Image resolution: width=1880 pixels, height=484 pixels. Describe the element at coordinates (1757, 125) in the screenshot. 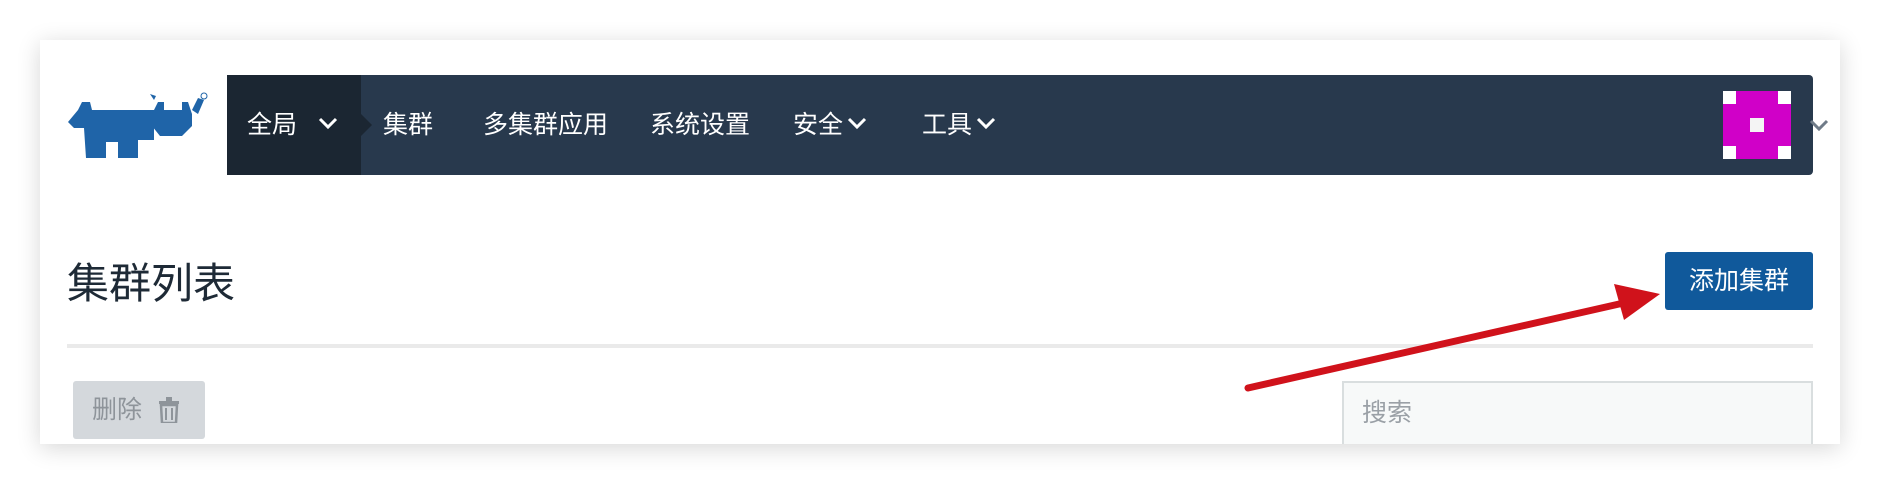

I see `user-avatar` at that location.